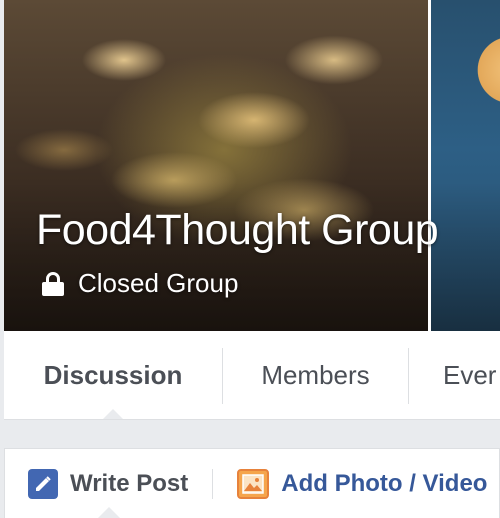  Describe the element at coordinates (237, 230) in the screenshot. I see `group-name: Food4Thought Group` at that location.